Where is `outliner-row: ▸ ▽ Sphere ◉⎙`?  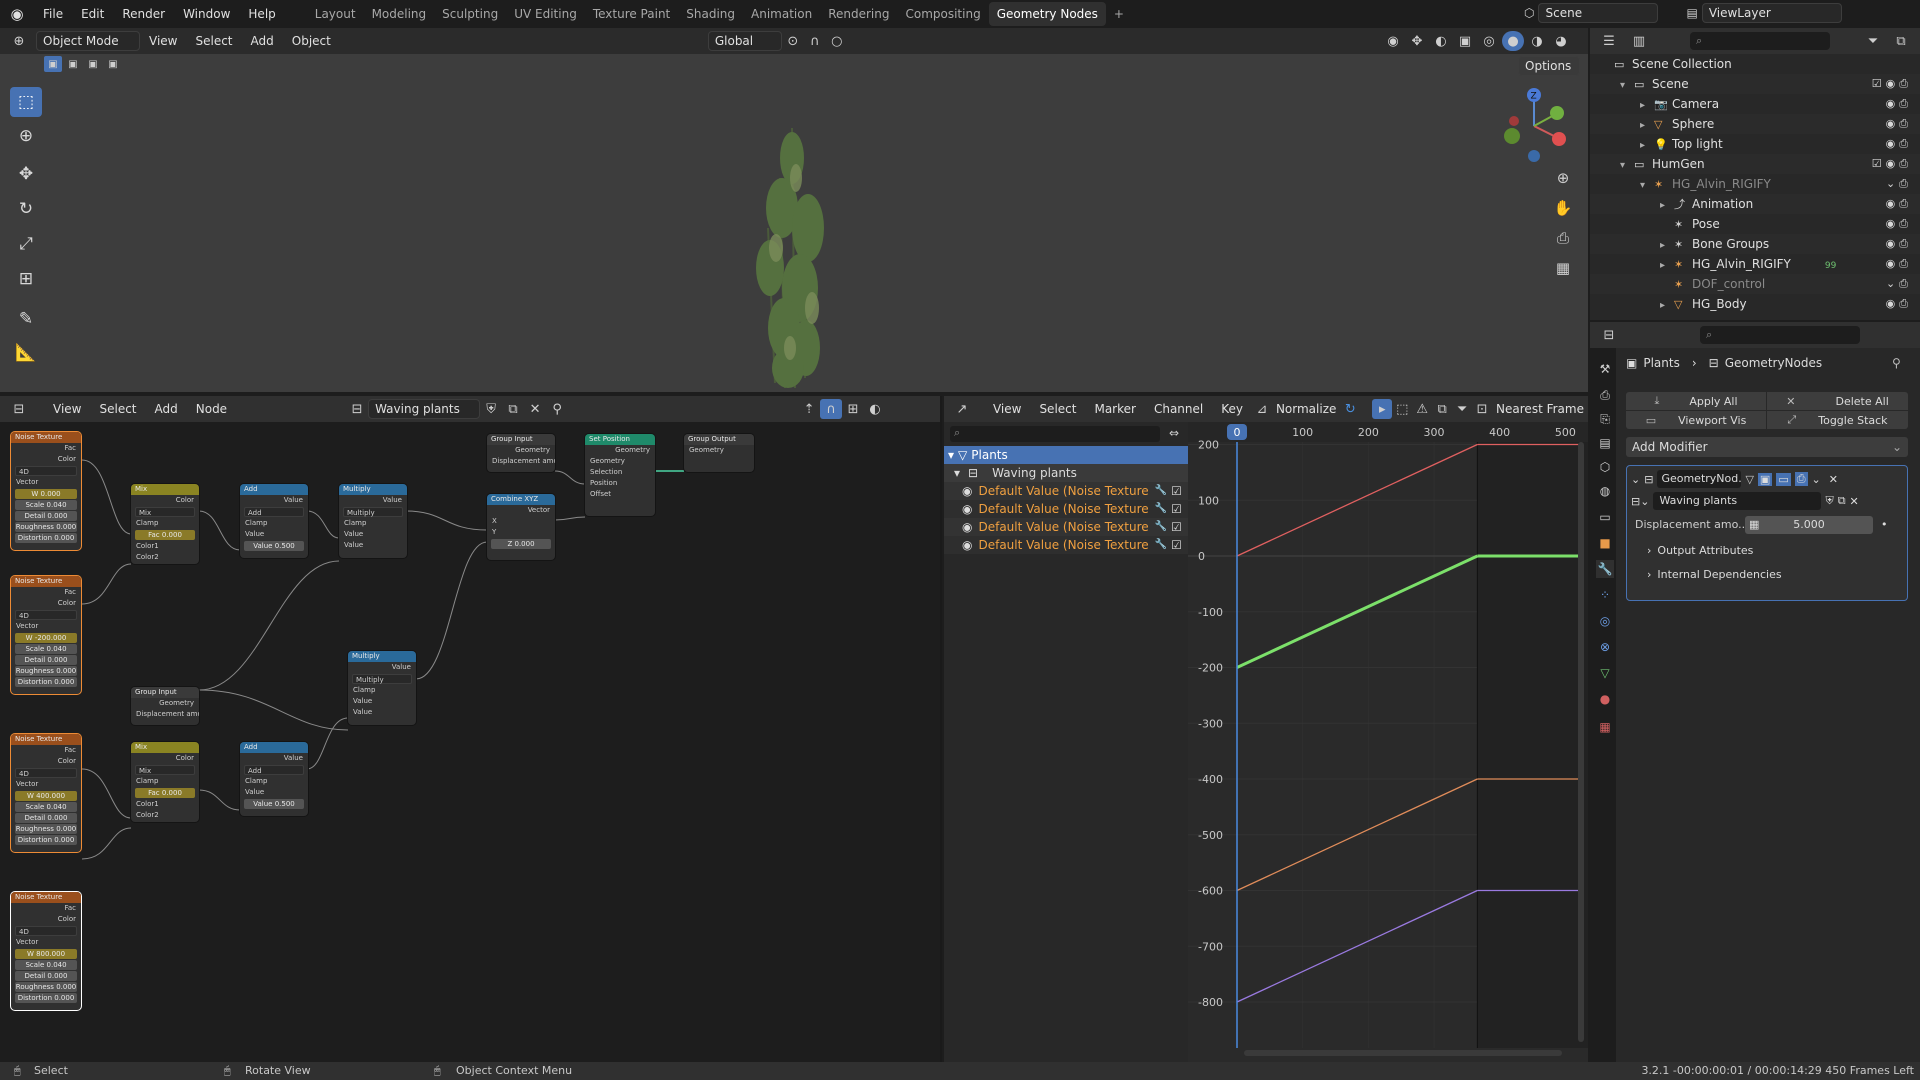
outliner-row: ▸ ▽ Sphere ◉⎙ is located at coordinates (1755, 124).